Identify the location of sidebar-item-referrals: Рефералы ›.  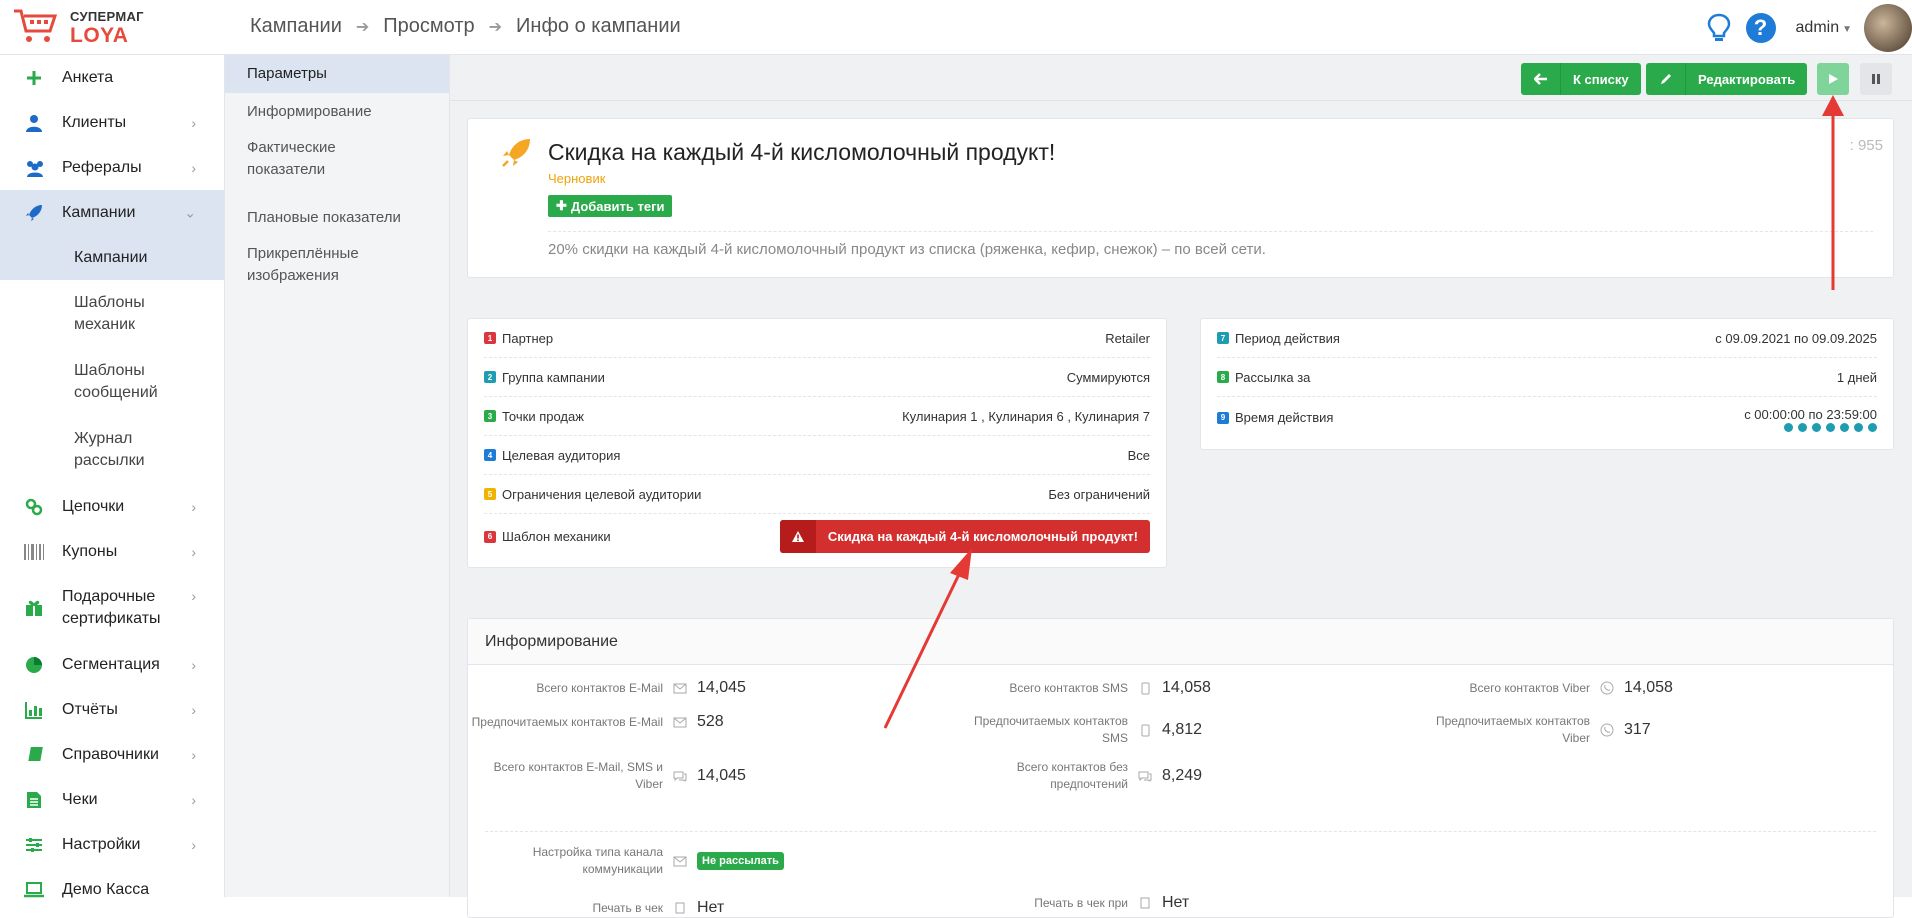
(112, 167).